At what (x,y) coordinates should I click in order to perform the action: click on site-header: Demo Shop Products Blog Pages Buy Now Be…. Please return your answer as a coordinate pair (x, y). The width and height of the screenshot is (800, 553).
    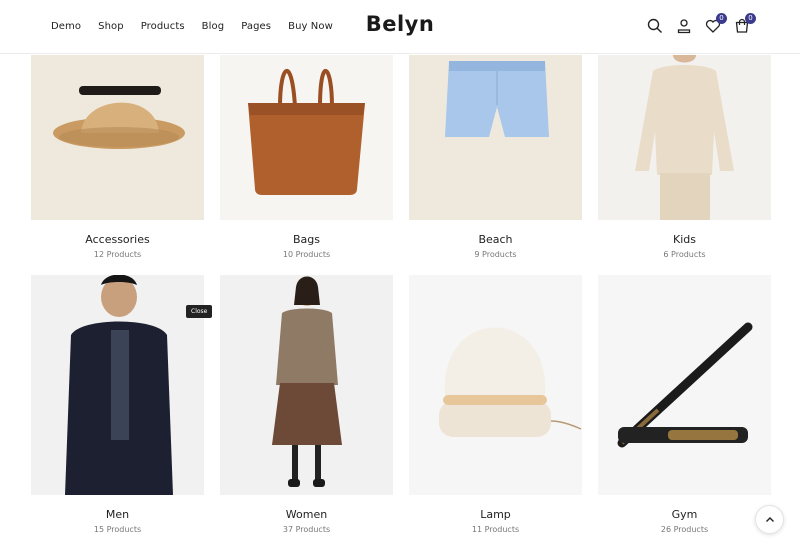
    Looking at the image, I should click on (400, 27).